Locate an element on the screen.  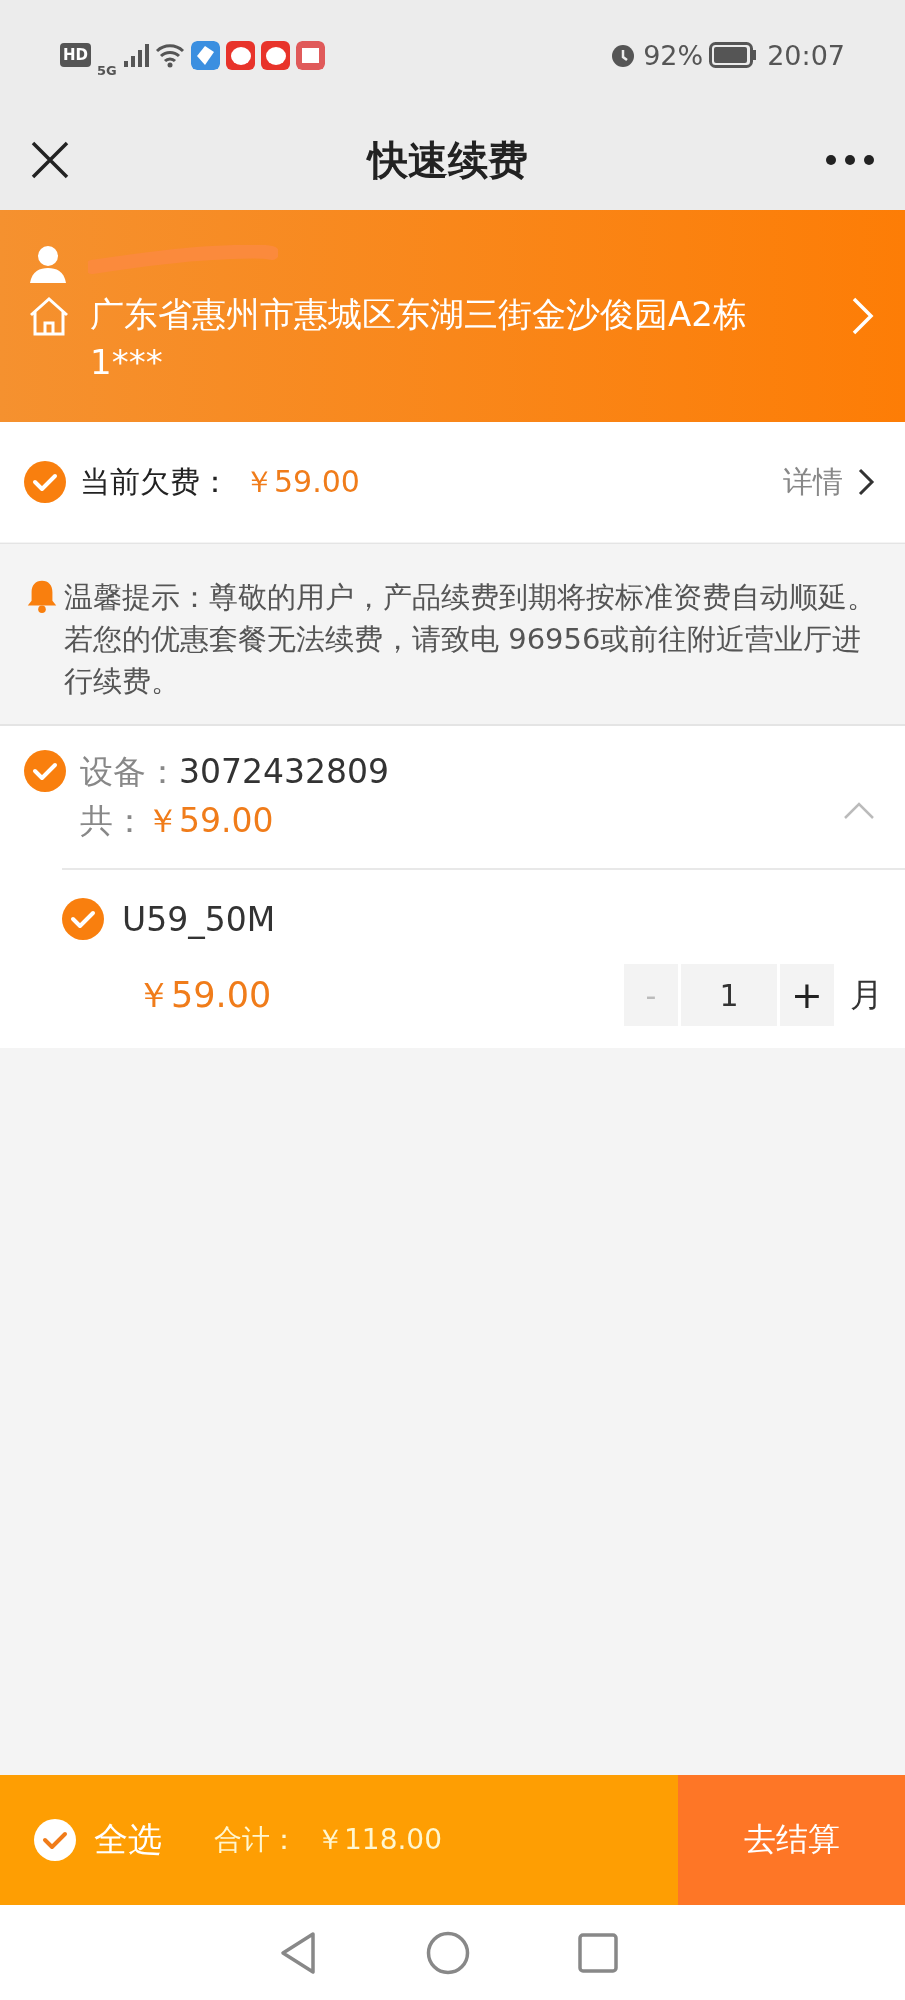
page-title: 快速续费 is located at coordinates (447, 160).